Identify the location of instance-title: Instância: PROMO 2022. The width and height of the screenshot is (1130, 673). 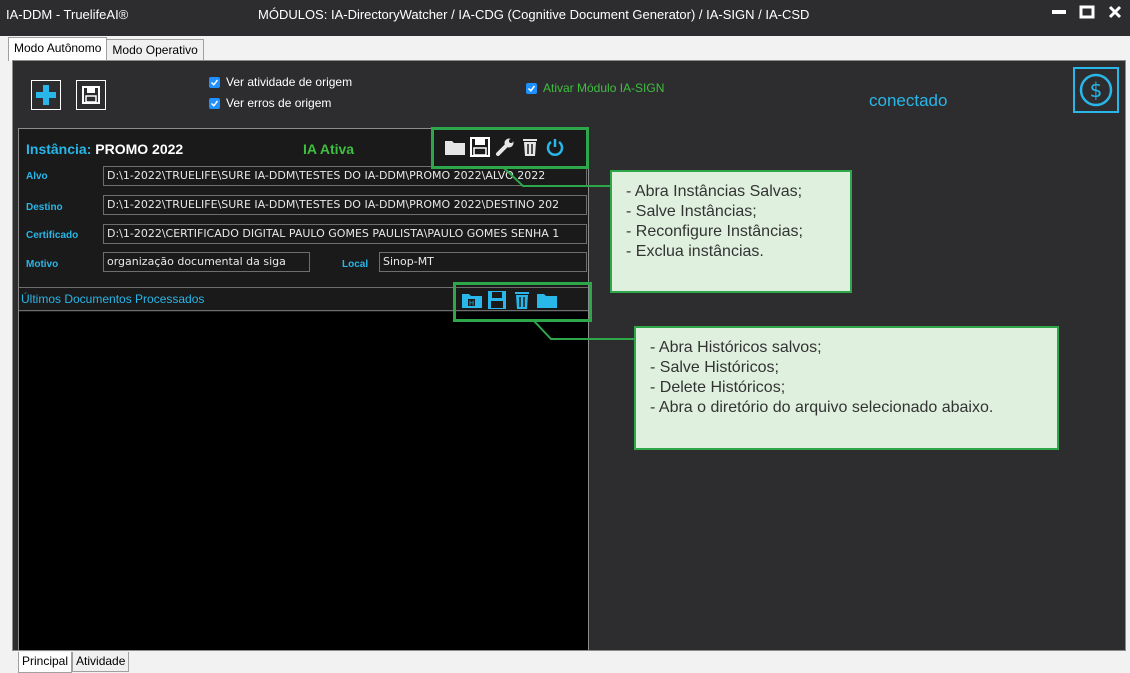
(104, 149).